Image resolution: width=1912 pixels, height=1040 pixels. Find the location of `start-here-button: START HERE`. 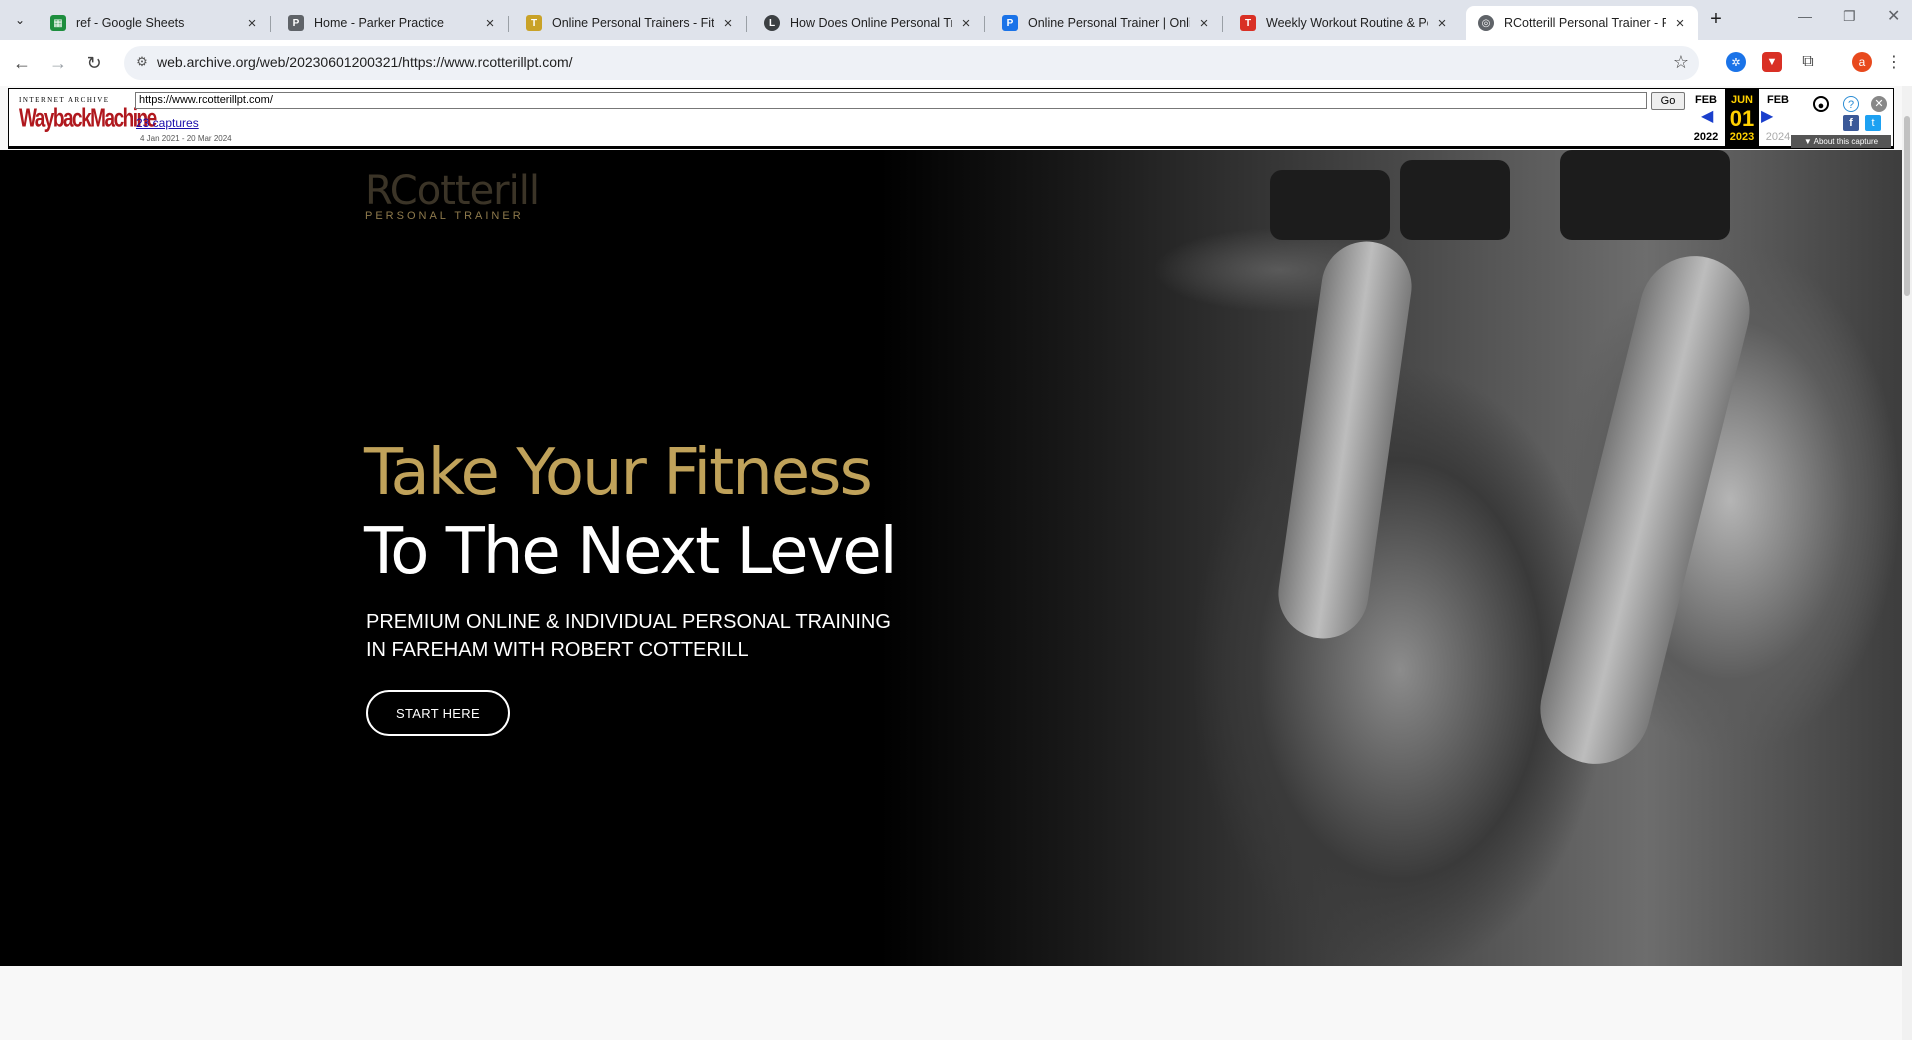

start-here-button: START HERE is located at coordinates (438, 713).